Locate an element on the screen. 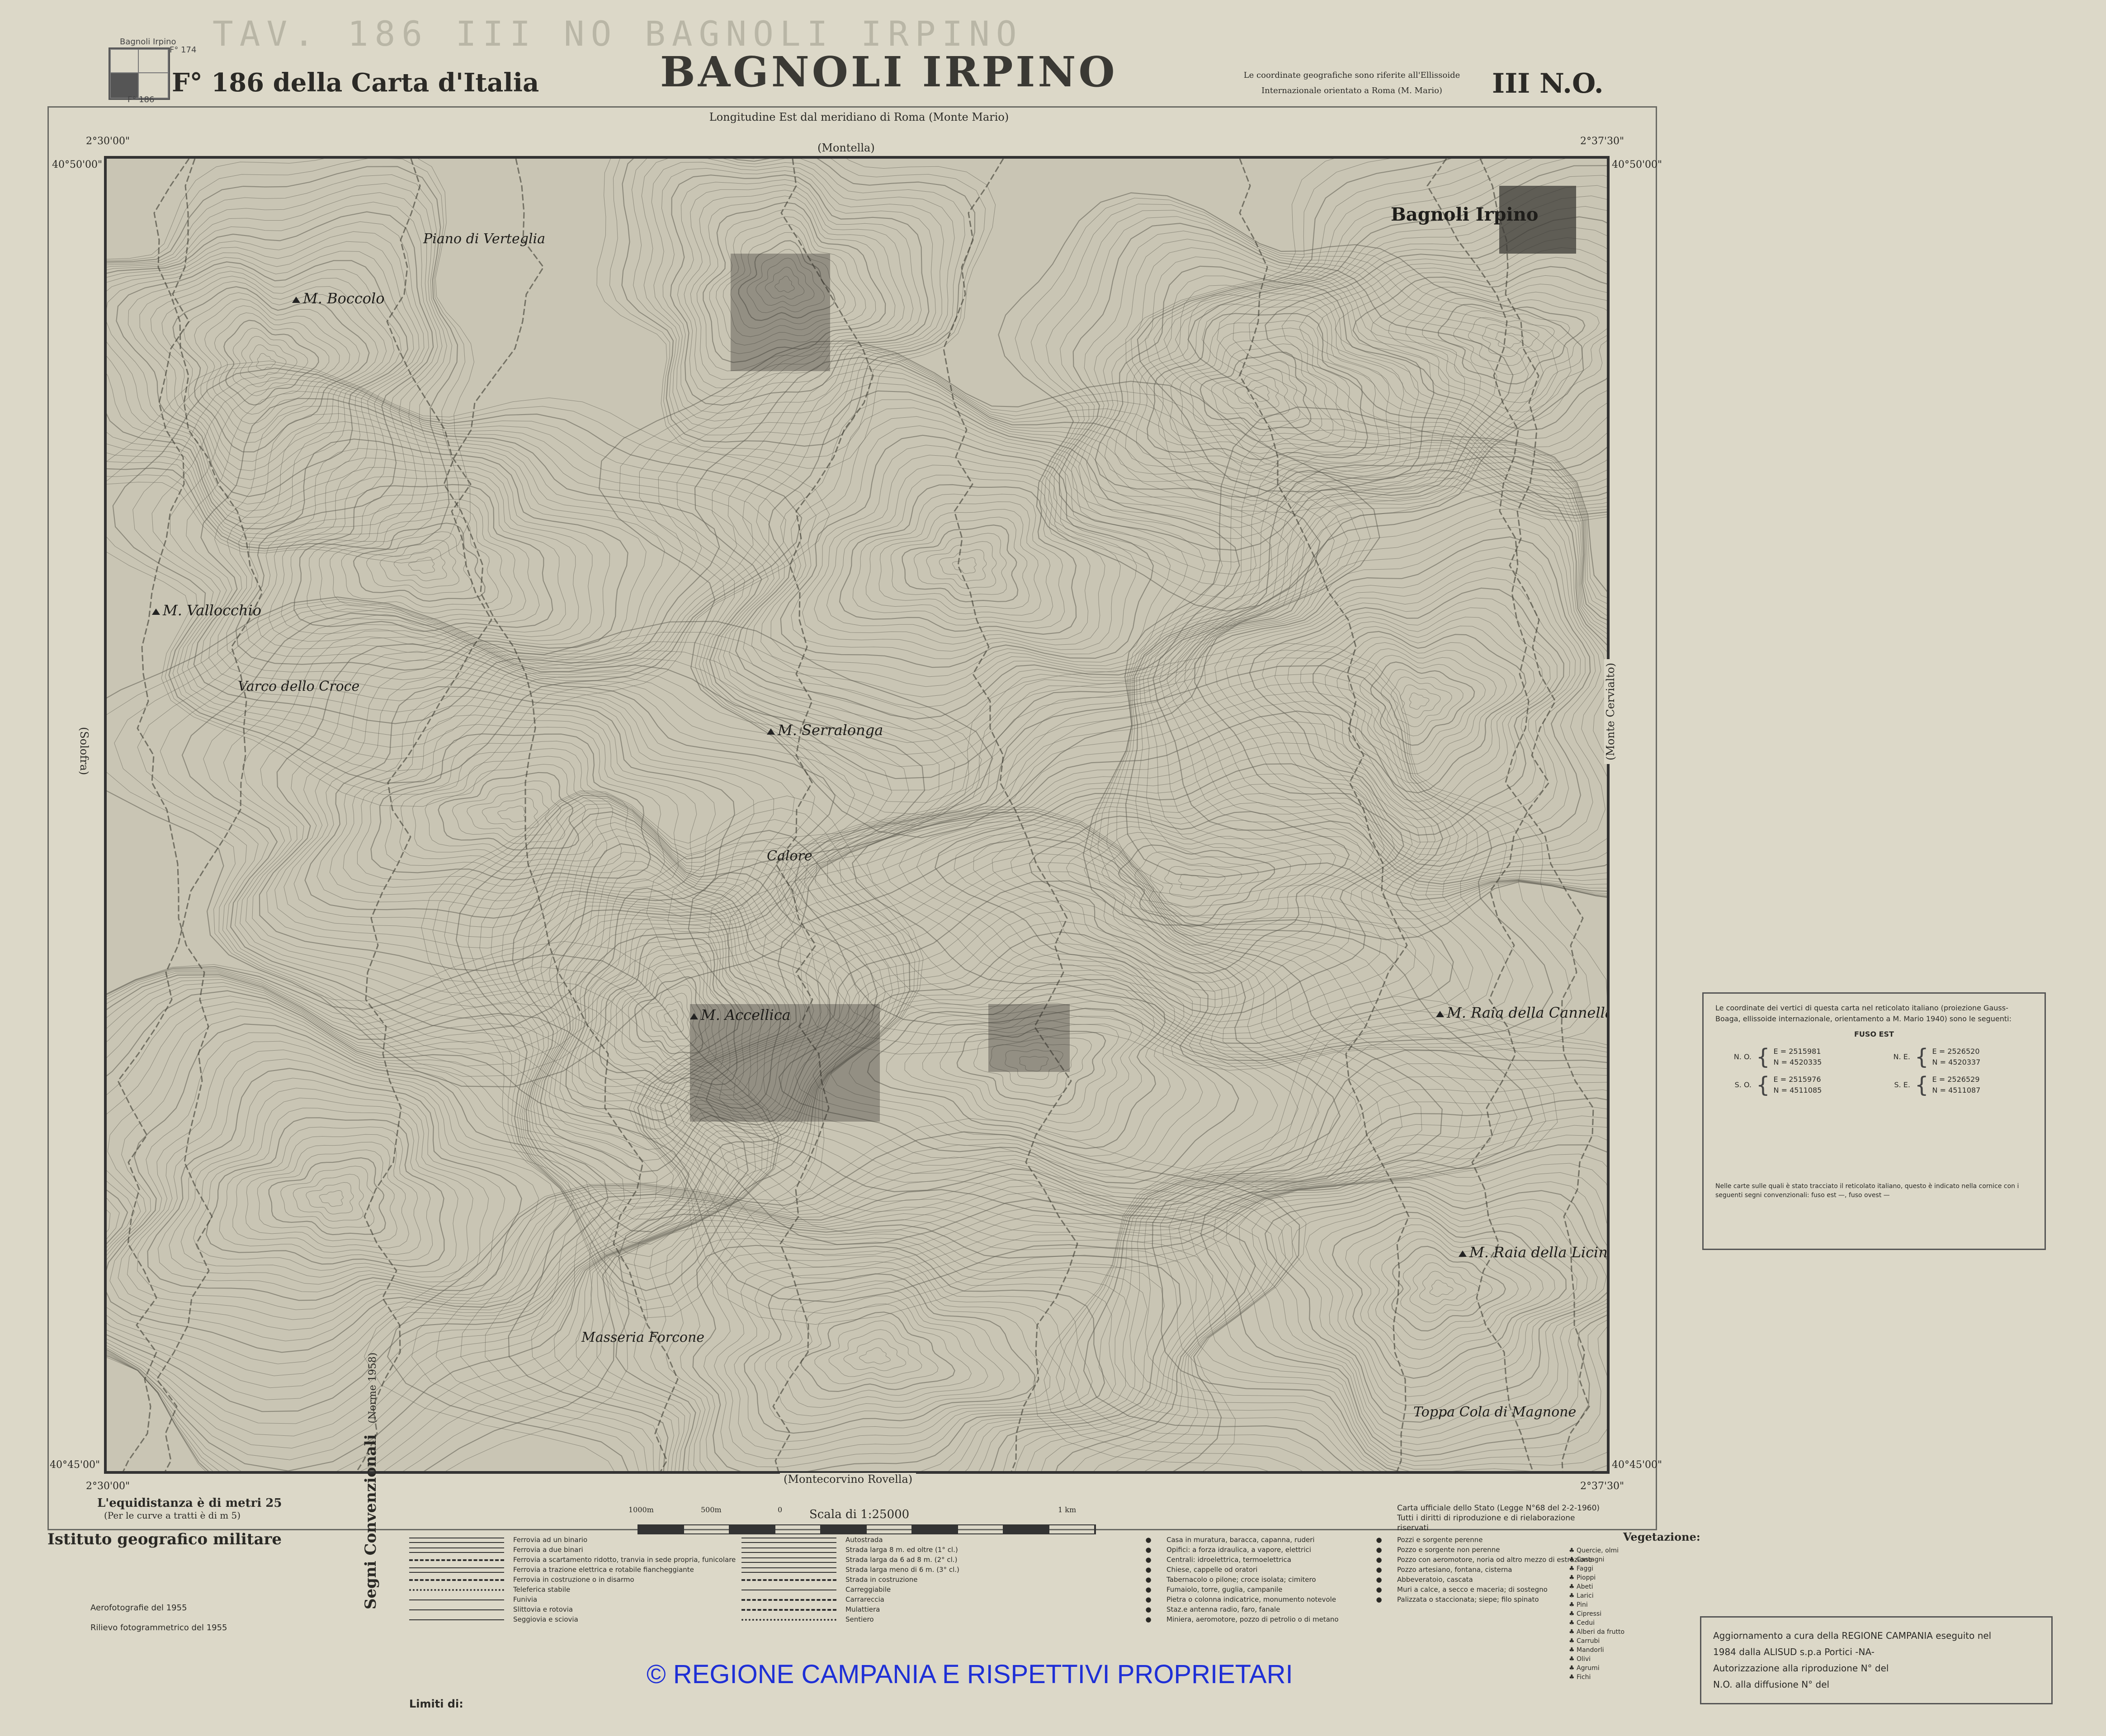 Image resolution: width=2106 pixels, height=1736 pixels. legend-item: Sentiero is located at coordinates (850, 1619).